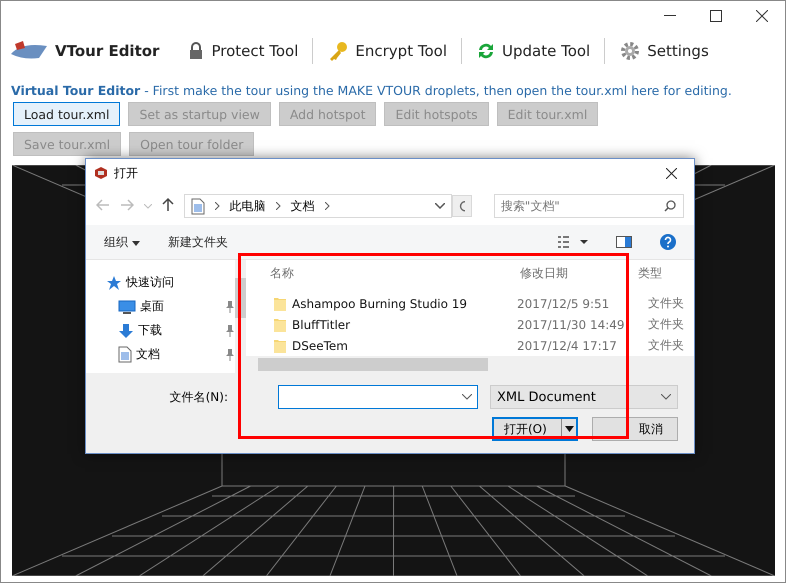 This screenshot has height=583, width=786. Describe the element at coordinates (242, 51) in the screenshot. I see `toolbar-tab: Protect Tool` at that location.